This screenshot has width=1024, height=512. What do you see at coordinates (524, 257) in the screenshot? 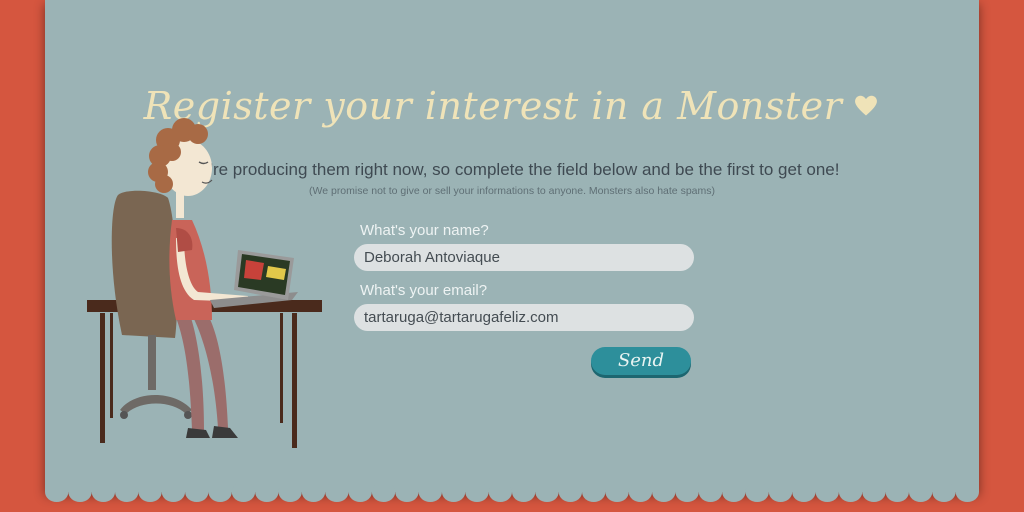
I see `name-field` at bounding box center [524, 257].